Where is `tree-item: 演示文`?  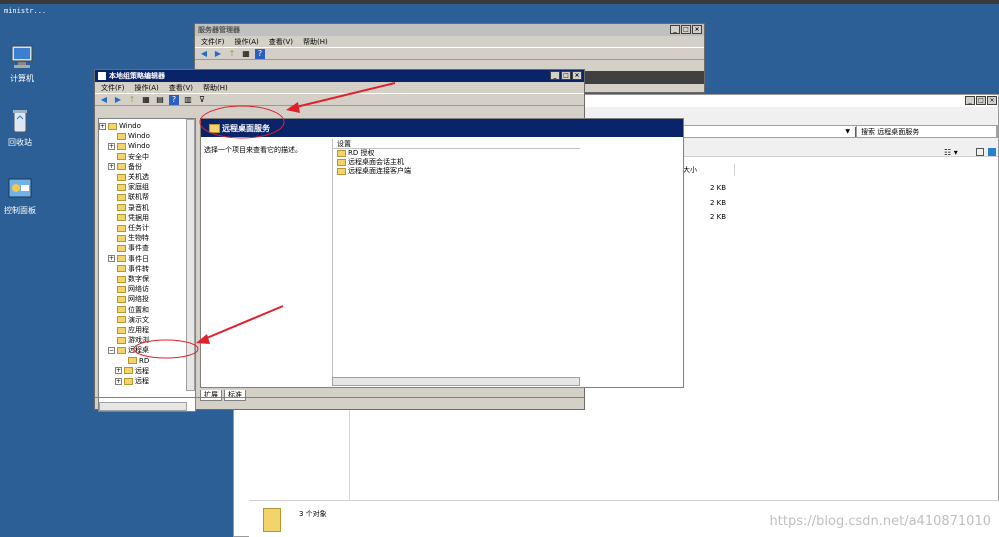 tree-item: 演示文 is located at coordinates (128, 320).